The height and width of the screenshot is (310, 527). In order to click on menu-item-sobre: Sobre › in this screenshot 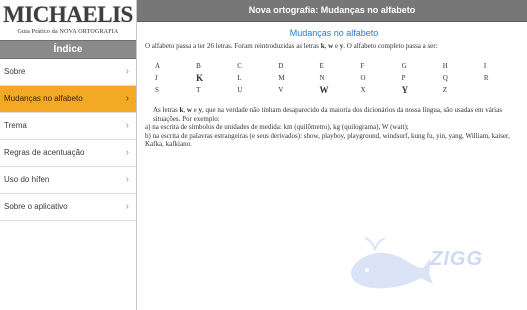, I will do `click(68, 72)`.